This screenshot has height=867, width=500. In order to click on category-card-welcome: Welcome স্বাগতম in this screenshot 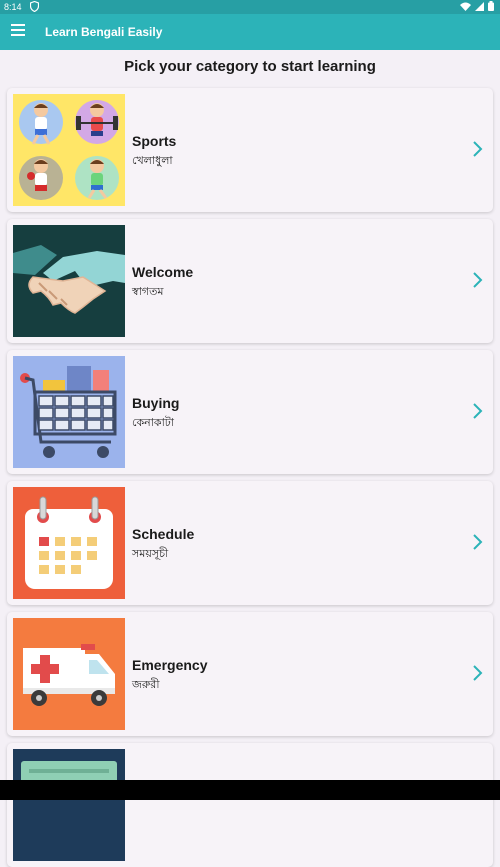, I will do `click(250, 281)`.